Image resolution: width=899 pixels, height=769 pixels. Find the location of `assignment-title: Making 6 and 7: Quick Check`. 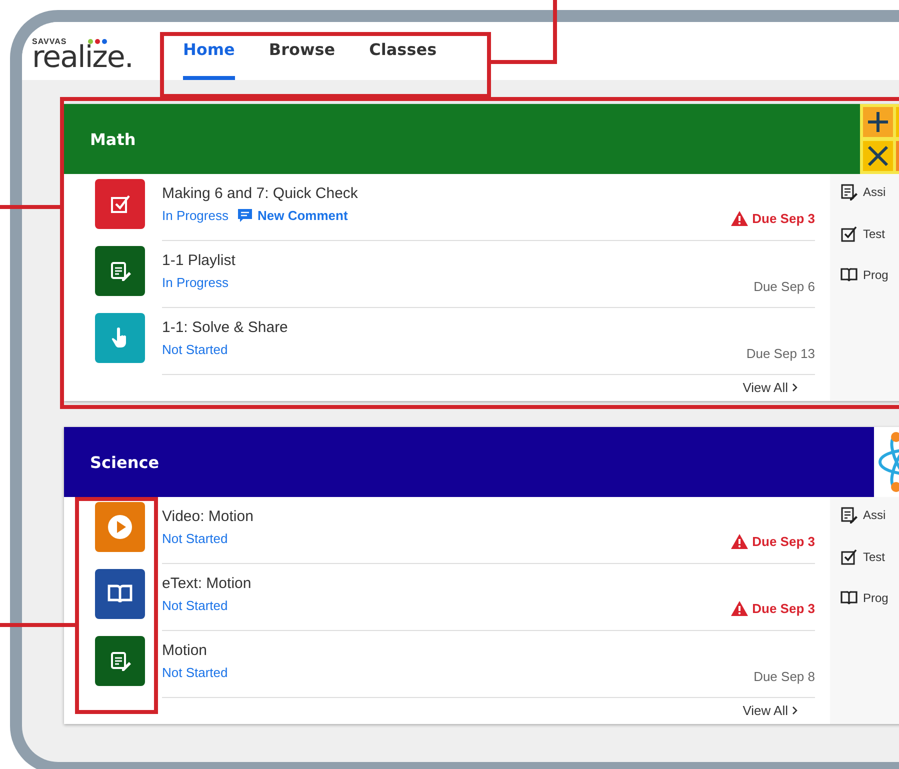

assignment-title: Making 6 and 7: Quick Check is located at coordinates (488, 193).